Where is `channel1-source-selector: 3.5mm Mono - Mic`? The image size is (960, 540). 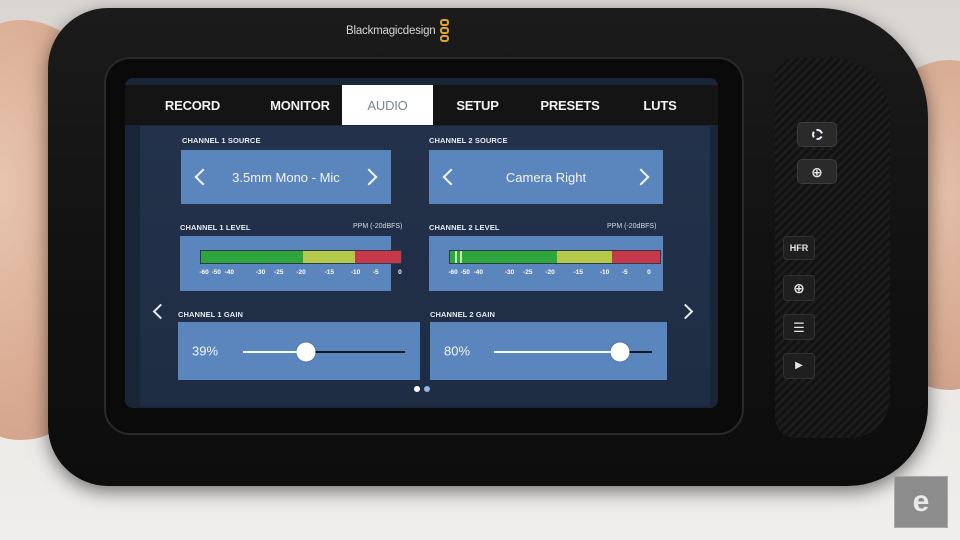 channel1-source-selector: 3.5mm Mono - Mic is located at coordinates (286, 177).